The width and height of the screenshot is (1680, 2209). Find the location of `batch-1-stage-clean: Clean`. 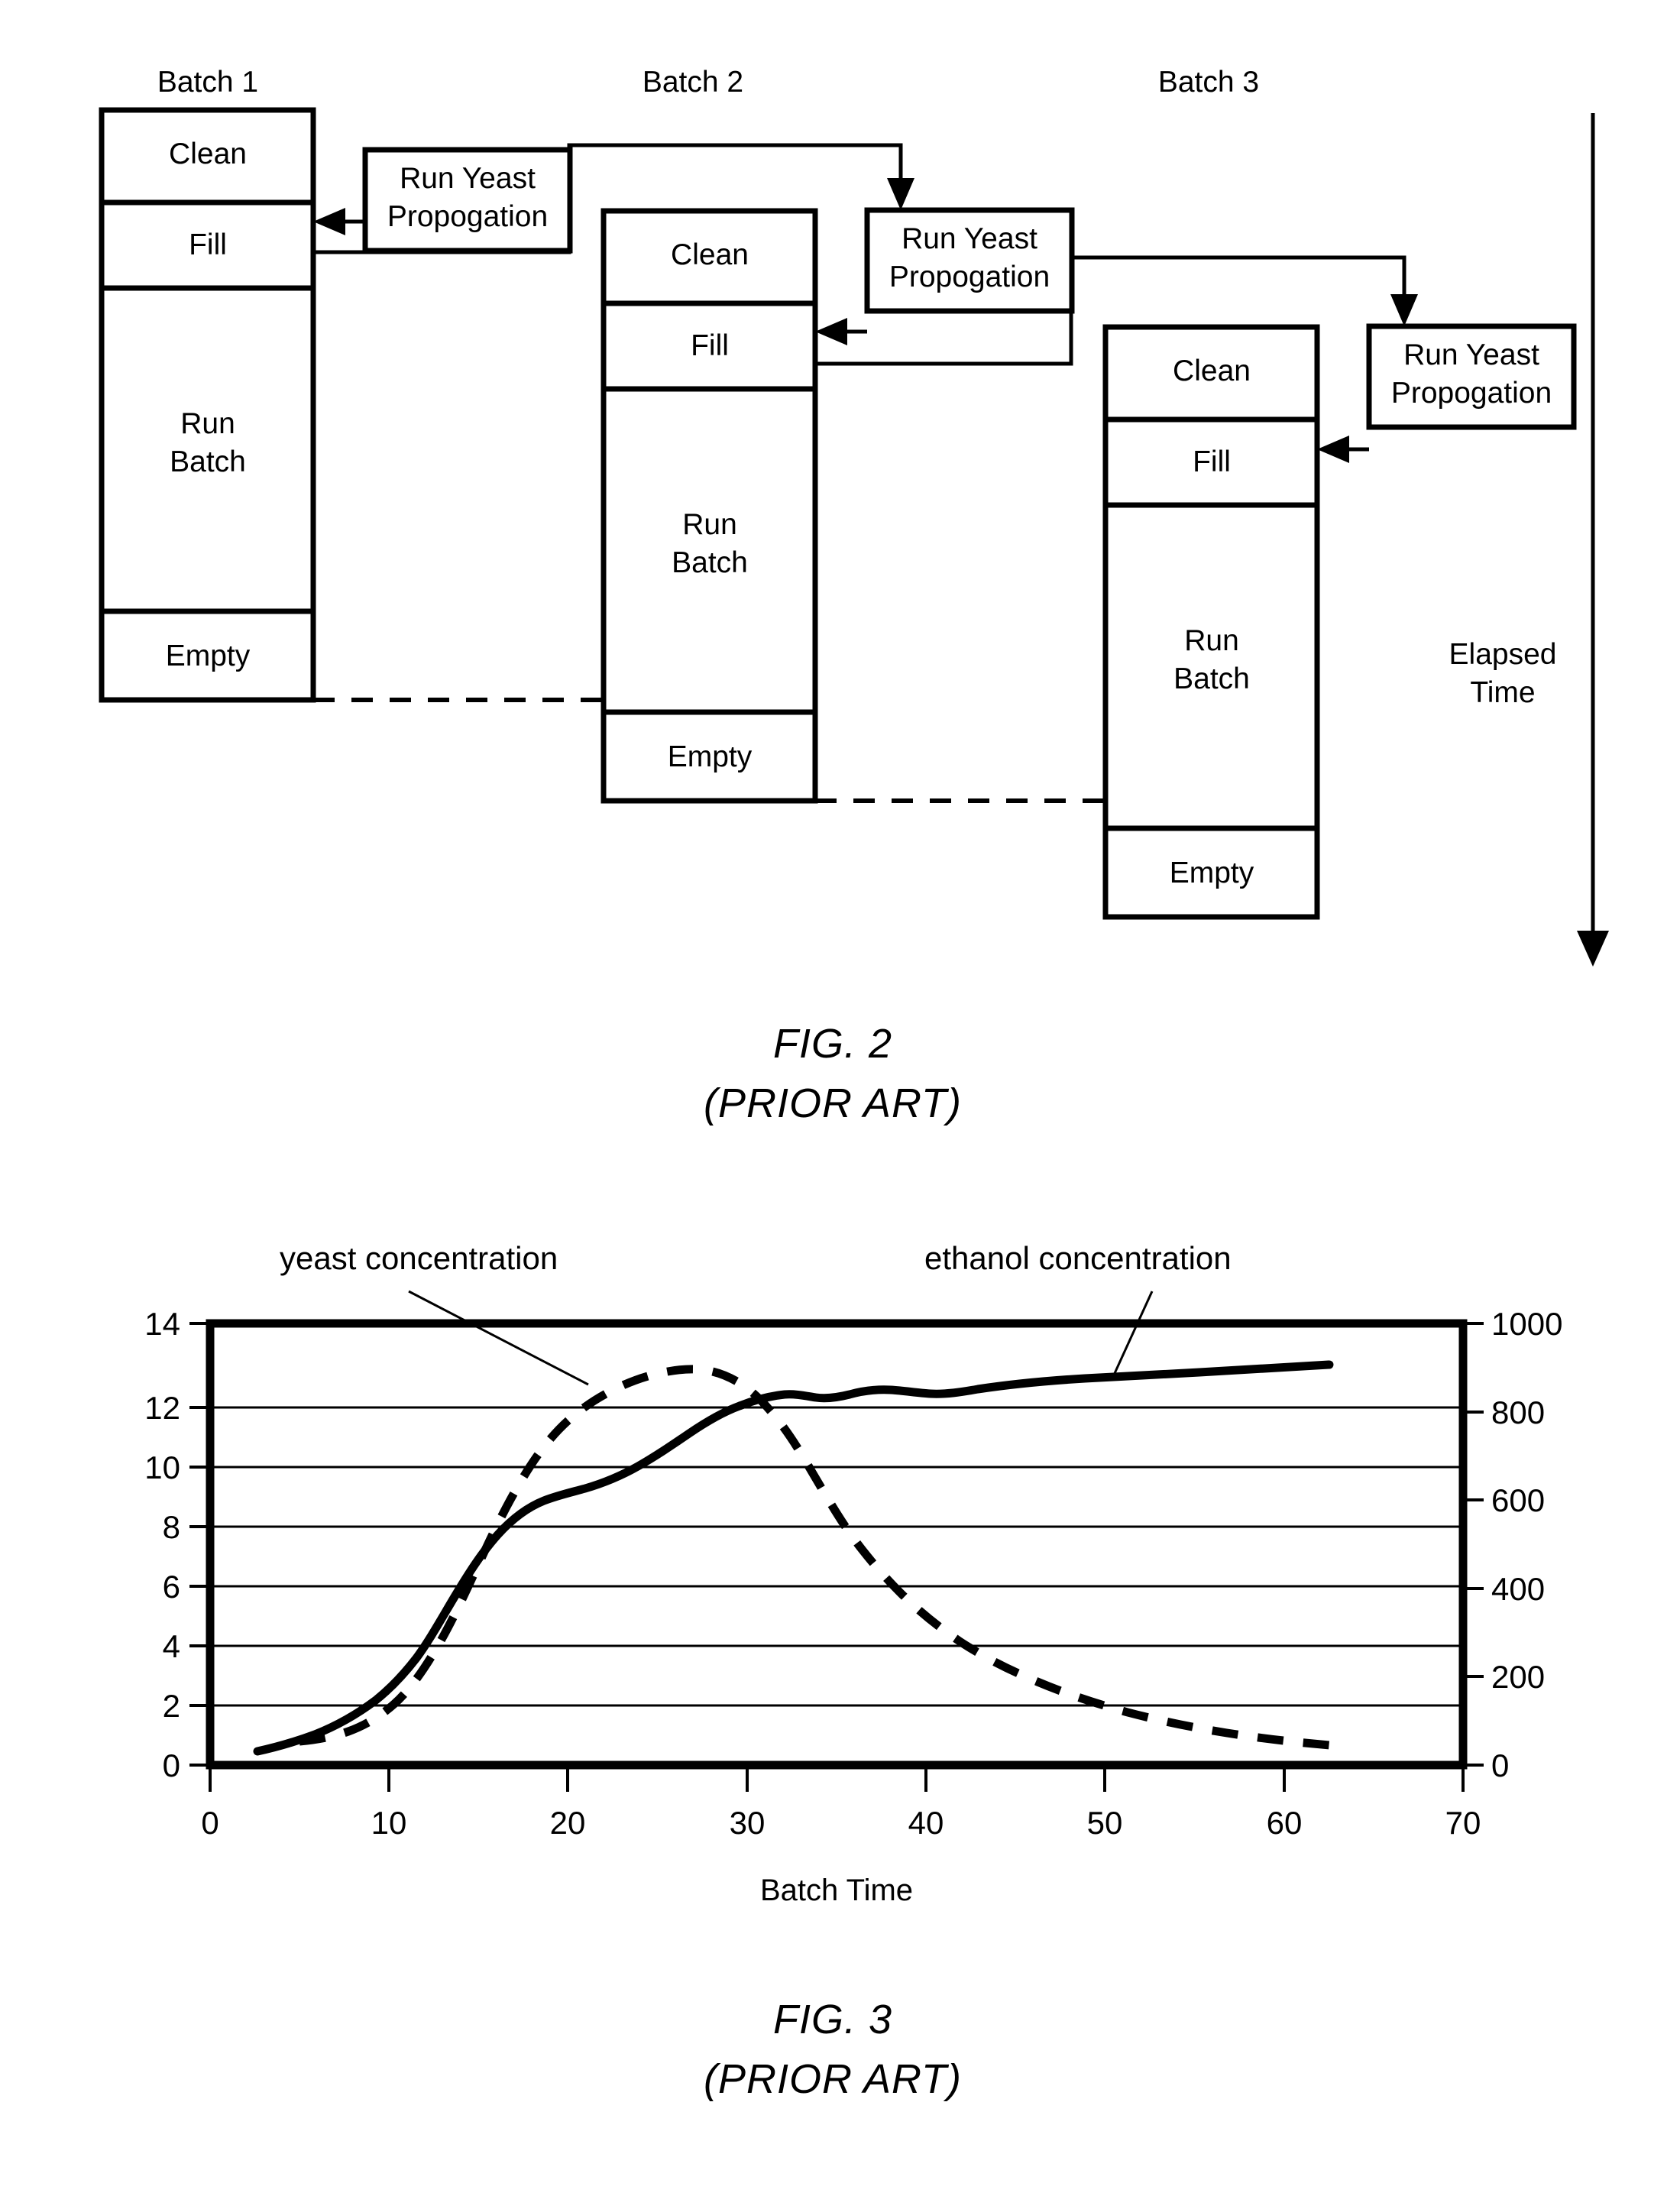

batch-1-stage-clean: Clean is located at coordinates (208, 154).